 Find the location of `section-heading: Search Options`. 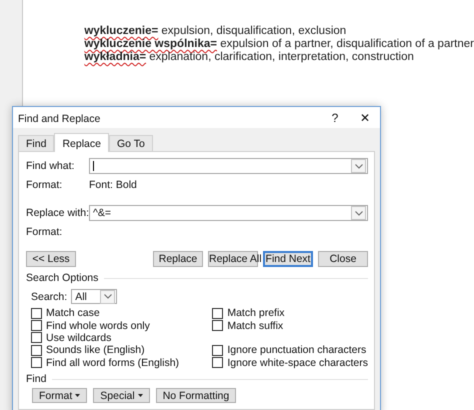

section-heading: Search Options is located at coordinates (62, 278).